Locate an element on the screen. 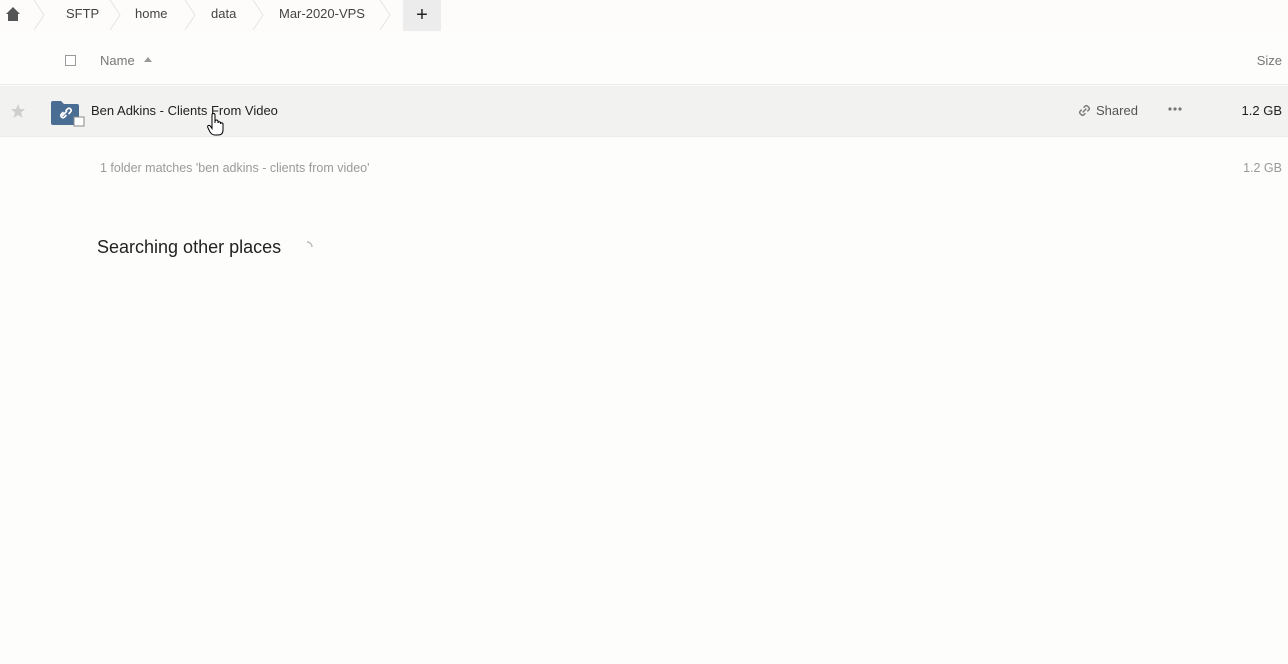  share-status: Shared is located at coordinates (1108, 110).